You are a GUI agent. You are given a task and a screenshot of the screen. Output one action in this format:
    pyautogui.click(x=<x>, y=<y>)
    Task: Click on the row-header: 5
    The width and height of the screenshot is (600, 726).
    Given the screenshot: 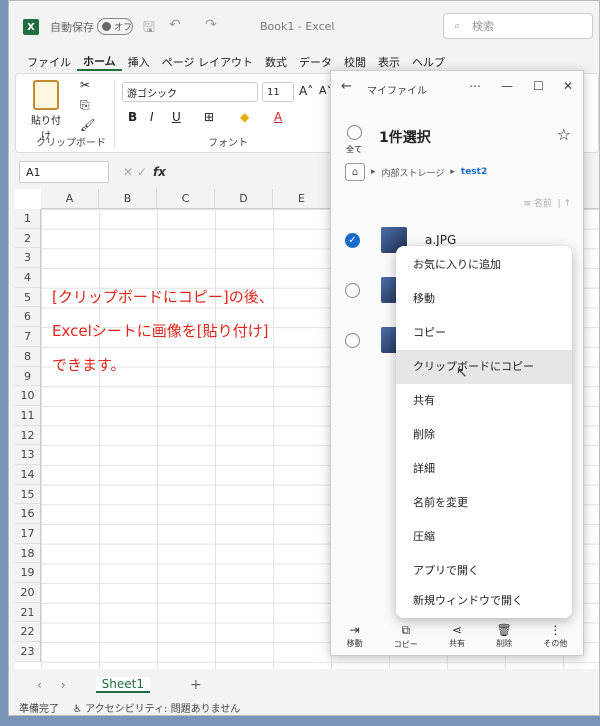 What is the action you would take?
    pyautogui.click(x=27, y=298)
    